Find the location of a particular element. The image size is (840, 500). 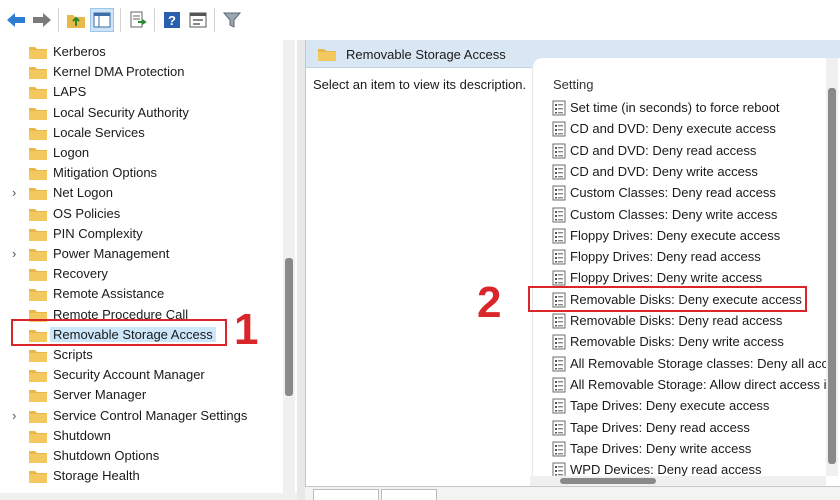

setting-row: CD and DVD: Deny read access is located at coordinates (683, 150).